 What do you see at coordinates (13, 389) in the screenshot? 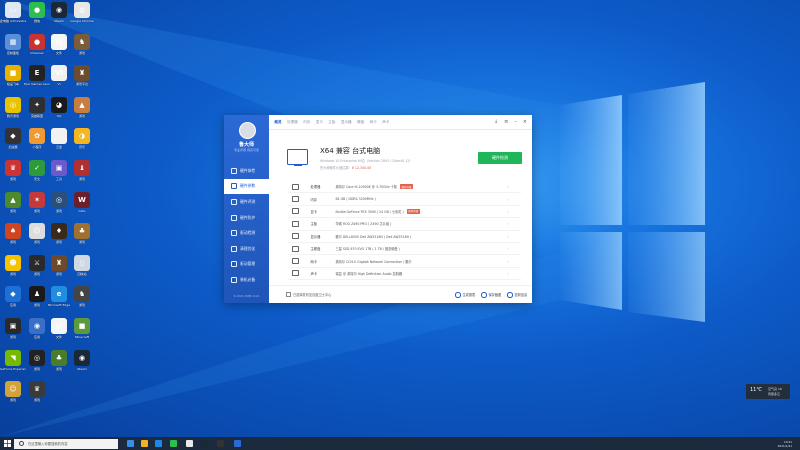
I see `game-icon: ☺` at bounding box center [13, 389].